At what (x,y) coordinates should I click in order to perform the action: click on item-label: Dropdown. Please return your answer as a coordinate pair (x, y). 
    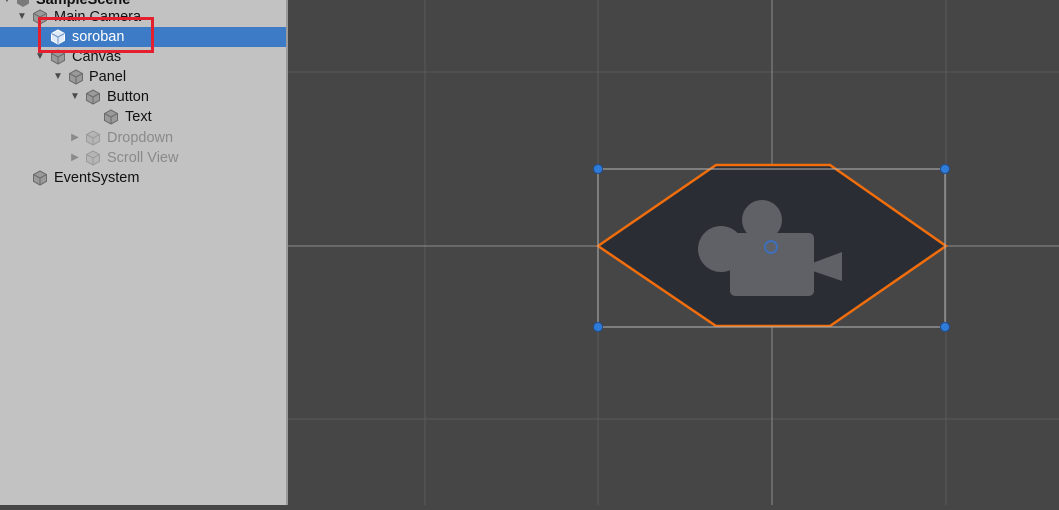
    Looking at the image, I should click on (140, 138).